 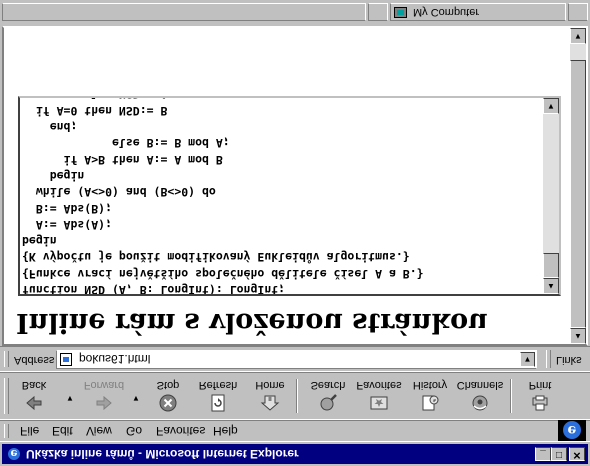 I want to click on scroll-down-icon: ▼, so click(x=551, y=106).